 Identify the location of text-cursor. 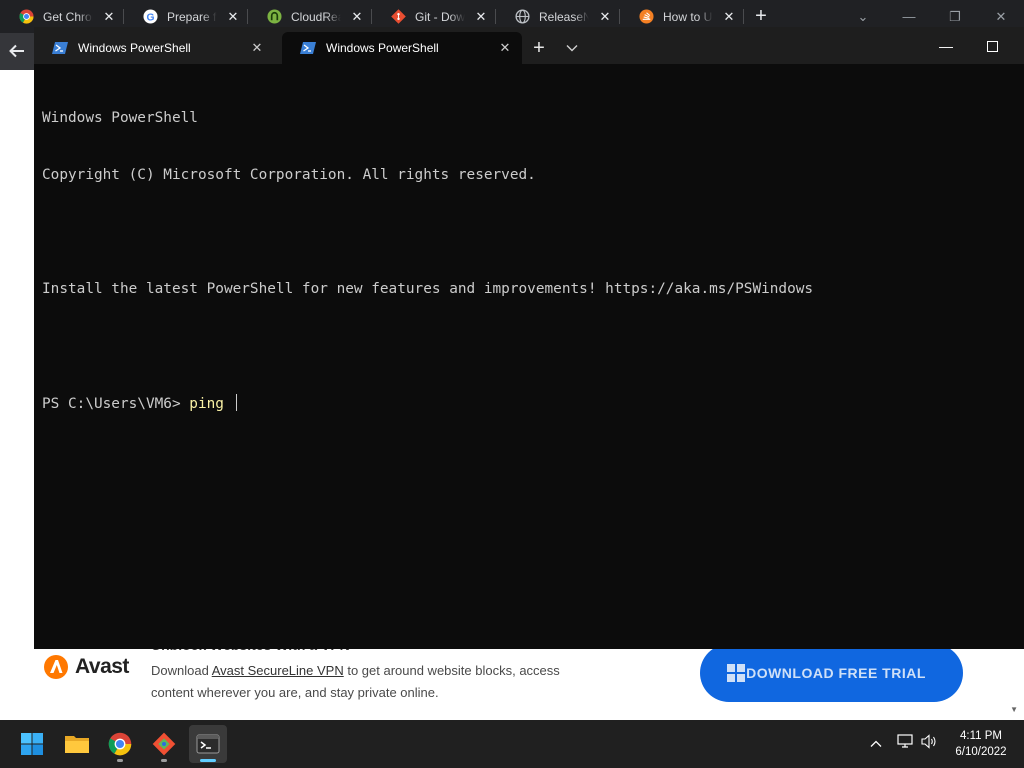
(236, 402).